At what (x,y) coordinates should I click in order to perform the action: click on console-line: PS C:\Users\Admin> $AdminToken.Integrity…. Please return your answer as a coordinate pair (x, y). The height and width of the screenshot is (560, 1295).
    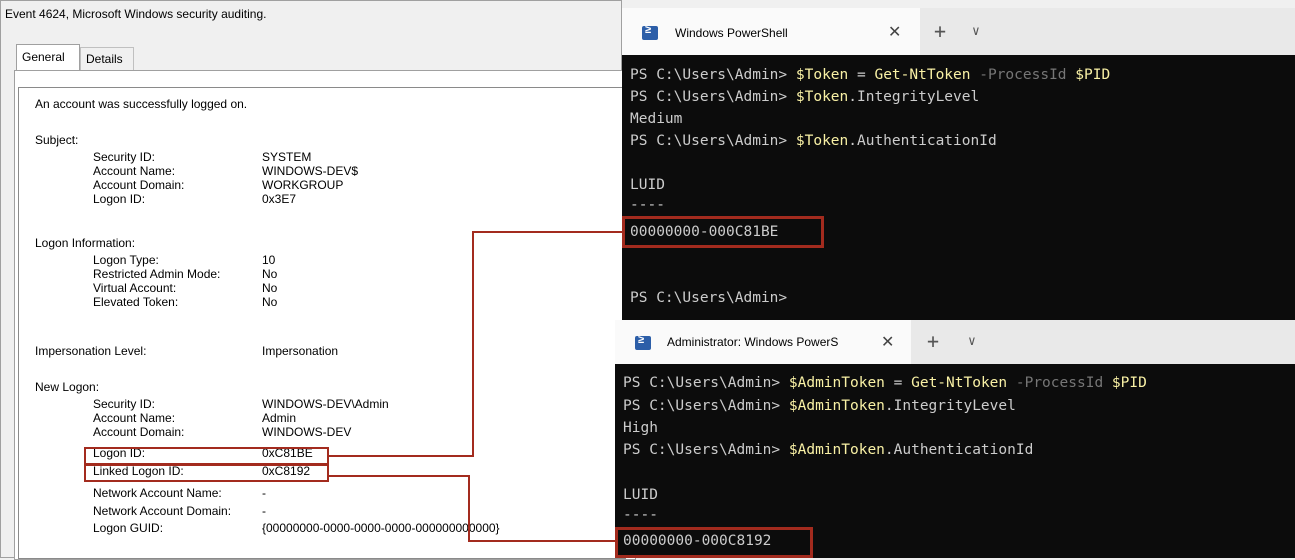
    Looking at the image, I should click on (819, 406).